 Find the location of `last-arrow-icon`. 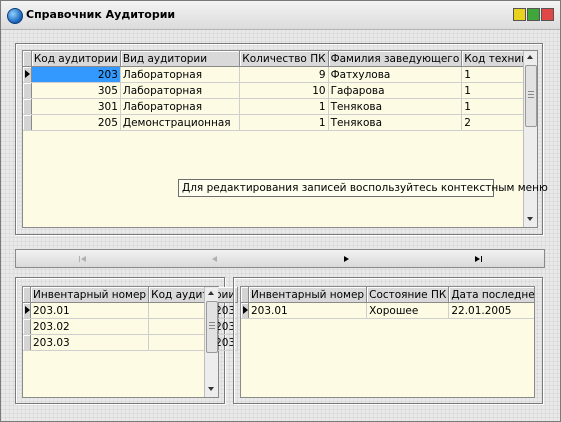

last-arrow-icon is located at coordinates (477, 258).